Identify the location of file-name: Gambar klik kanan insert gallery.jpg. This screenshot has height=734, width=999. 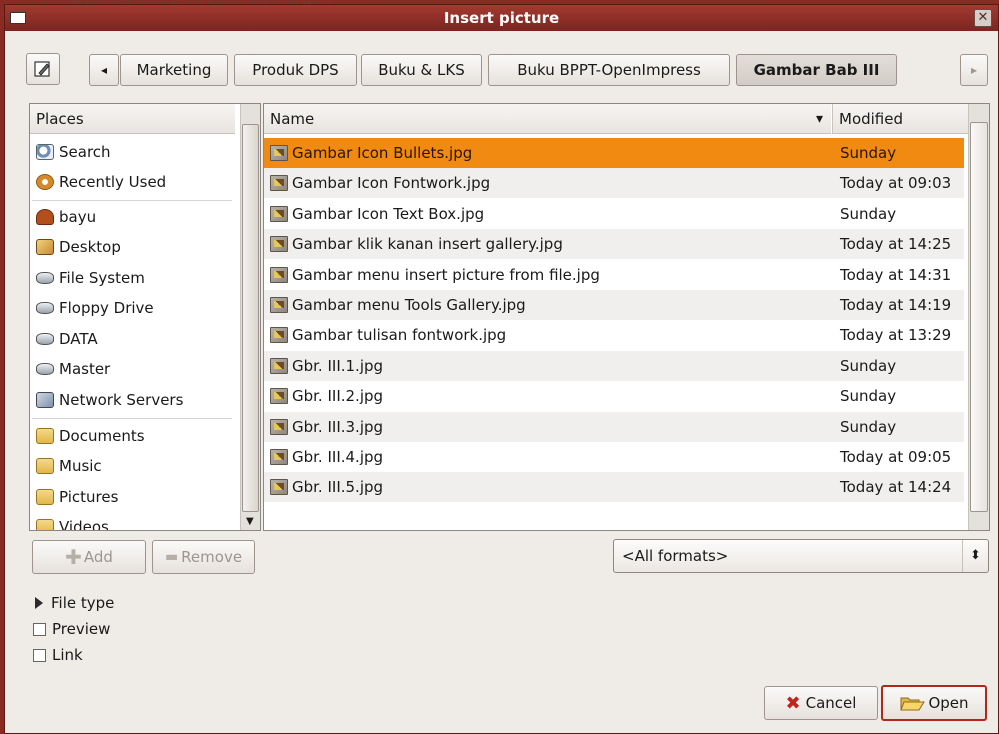
(427, 244).